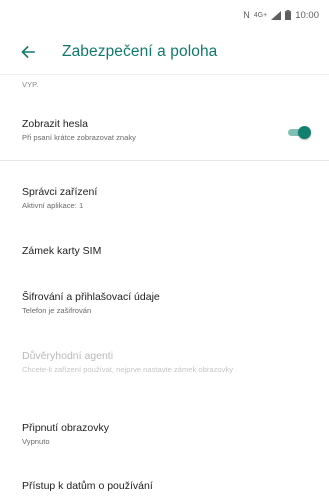  What do you see at coordinates (36, 441) in the screenshot?
I see `item-subtitle: Vypnuto` at bounding box center [36, 441].